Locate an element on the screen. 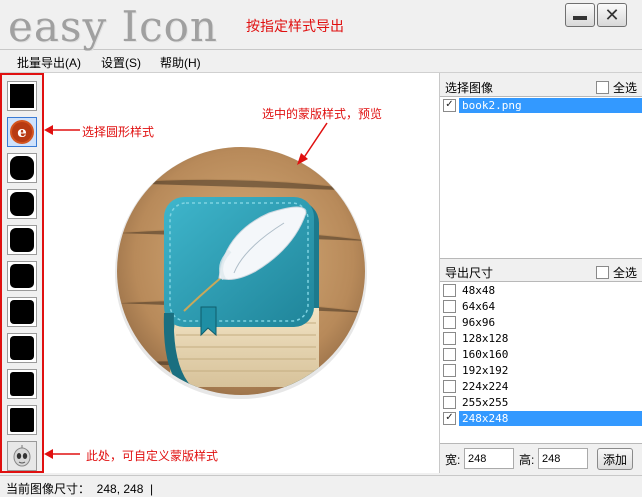 Image resolution: width=642 pixels, height=497 pixels. menu-bar: 批量导出(A) 设置(S) 帮助(H) is located at coordinates (321, 62).